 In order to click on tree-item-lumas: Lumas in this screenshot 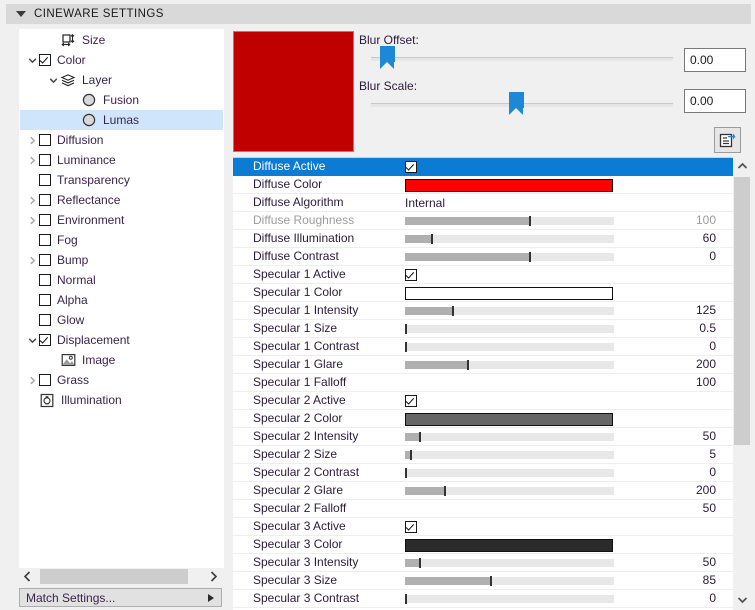, I will do `click(121, 120)`.